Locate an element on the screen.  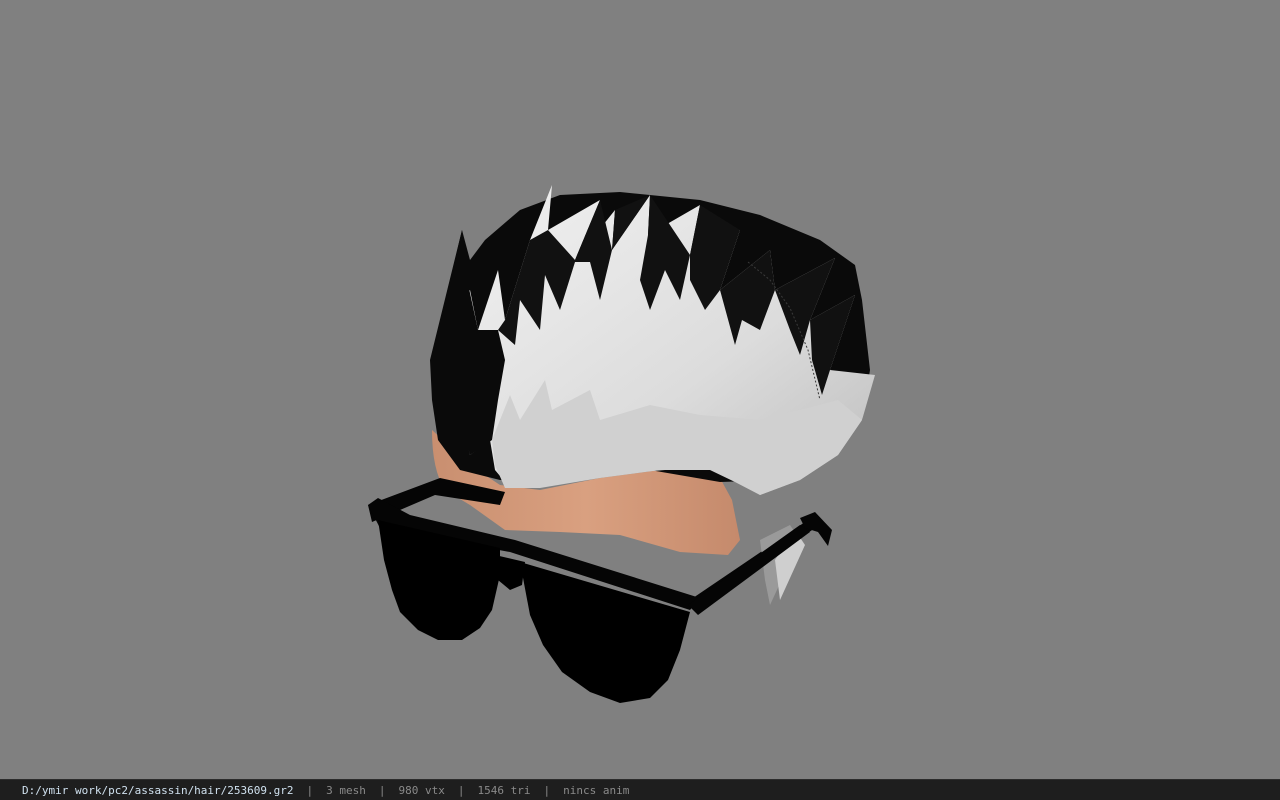
triangle-count-label: 1546 tri is located at coordinates (504, 790).